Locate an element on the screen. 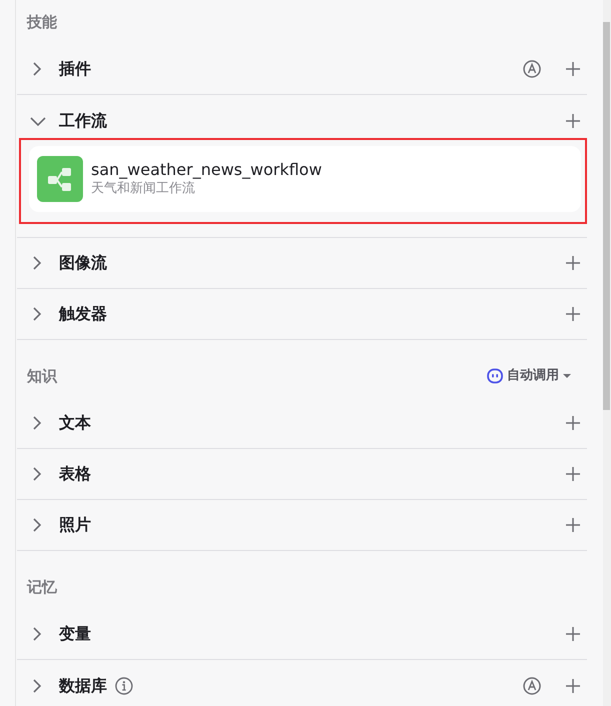 The height and width of the screenshot is (706, 611). row-label: 插件 is located at coordinates (75, 69).